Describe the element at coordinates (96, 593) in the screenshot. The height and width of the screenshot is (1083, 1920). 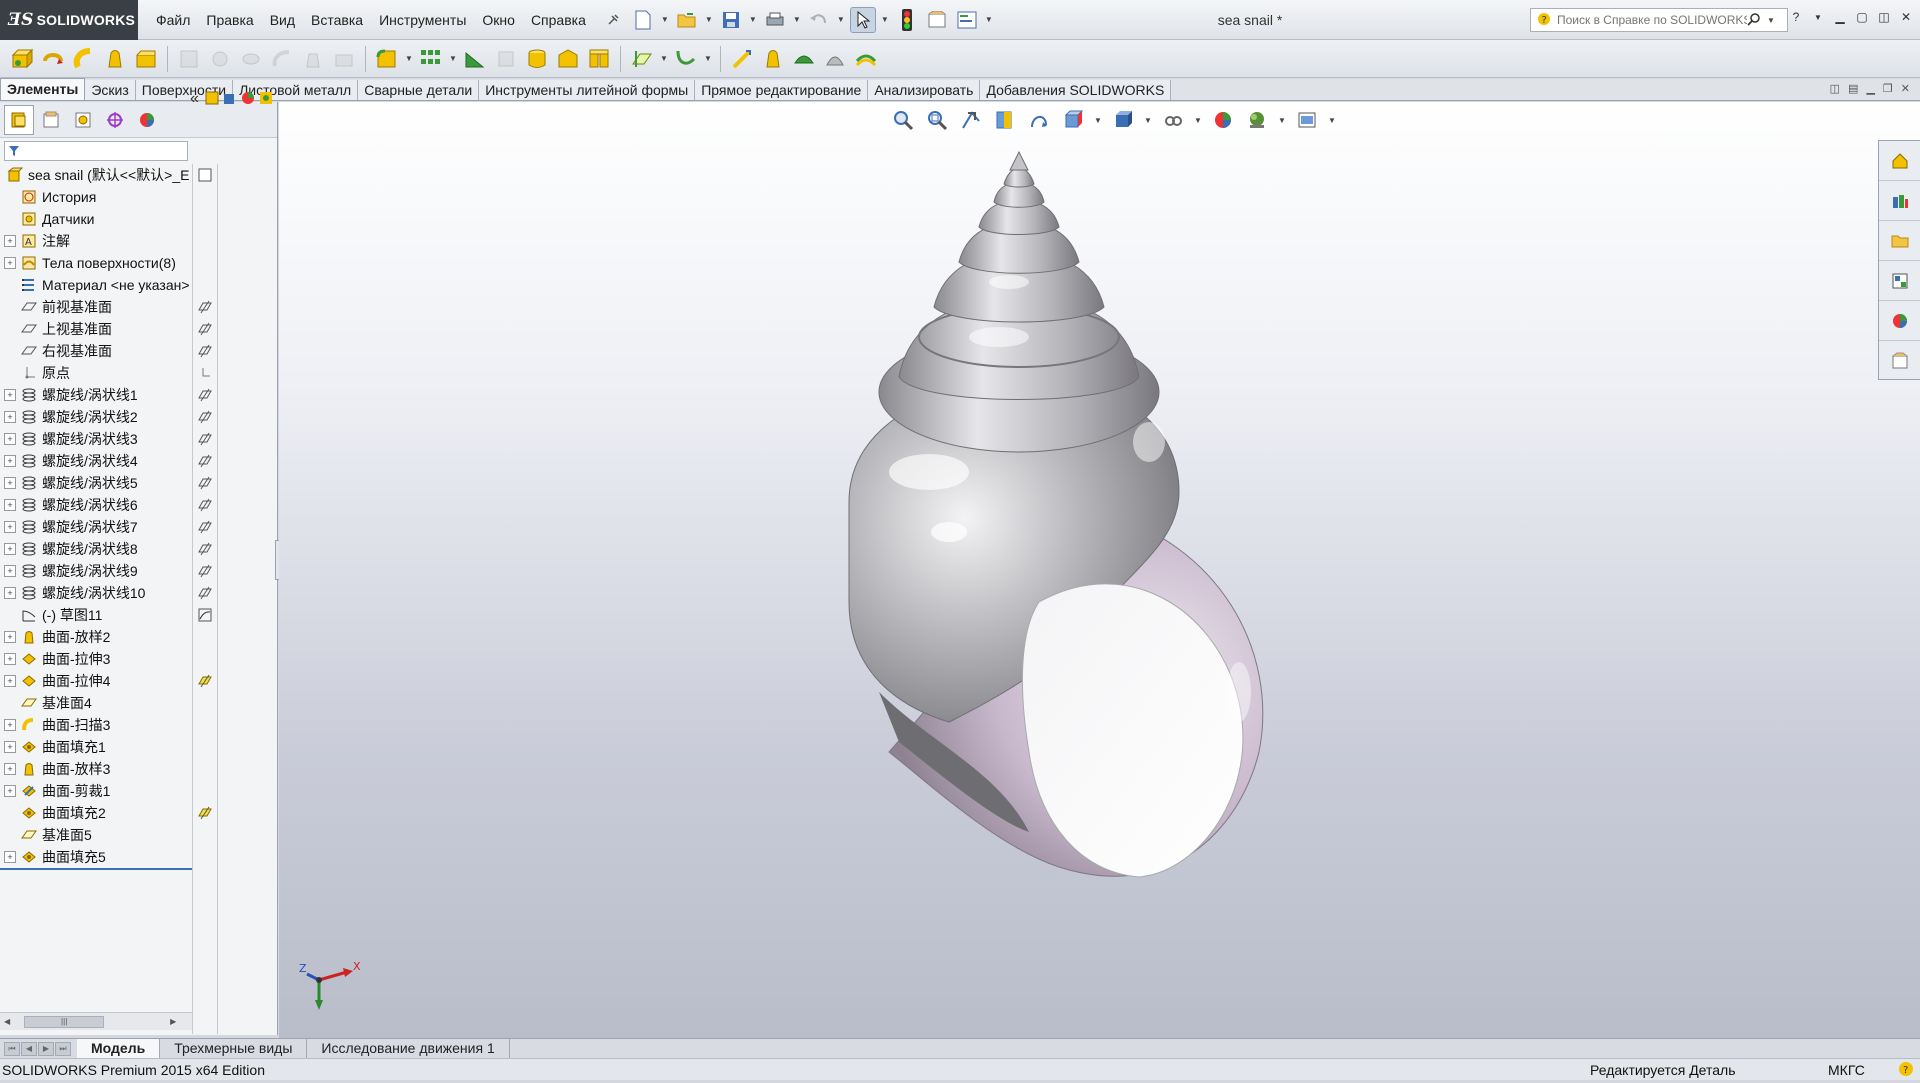
I see `tree-item: + 螺旋线/涡状线10` at that location.